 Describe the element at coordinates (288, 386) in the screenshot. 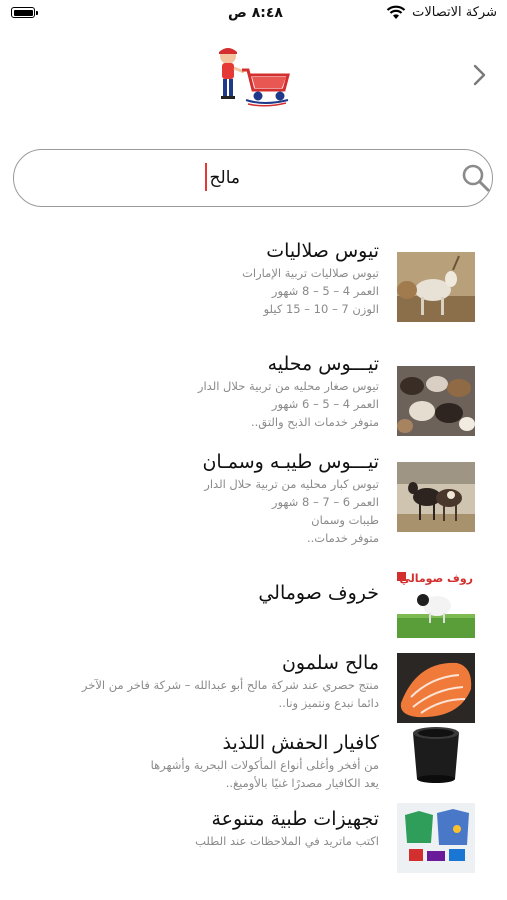

I see `item-description: تيوس صغار محليه من تربية حلال الدار` at that location.